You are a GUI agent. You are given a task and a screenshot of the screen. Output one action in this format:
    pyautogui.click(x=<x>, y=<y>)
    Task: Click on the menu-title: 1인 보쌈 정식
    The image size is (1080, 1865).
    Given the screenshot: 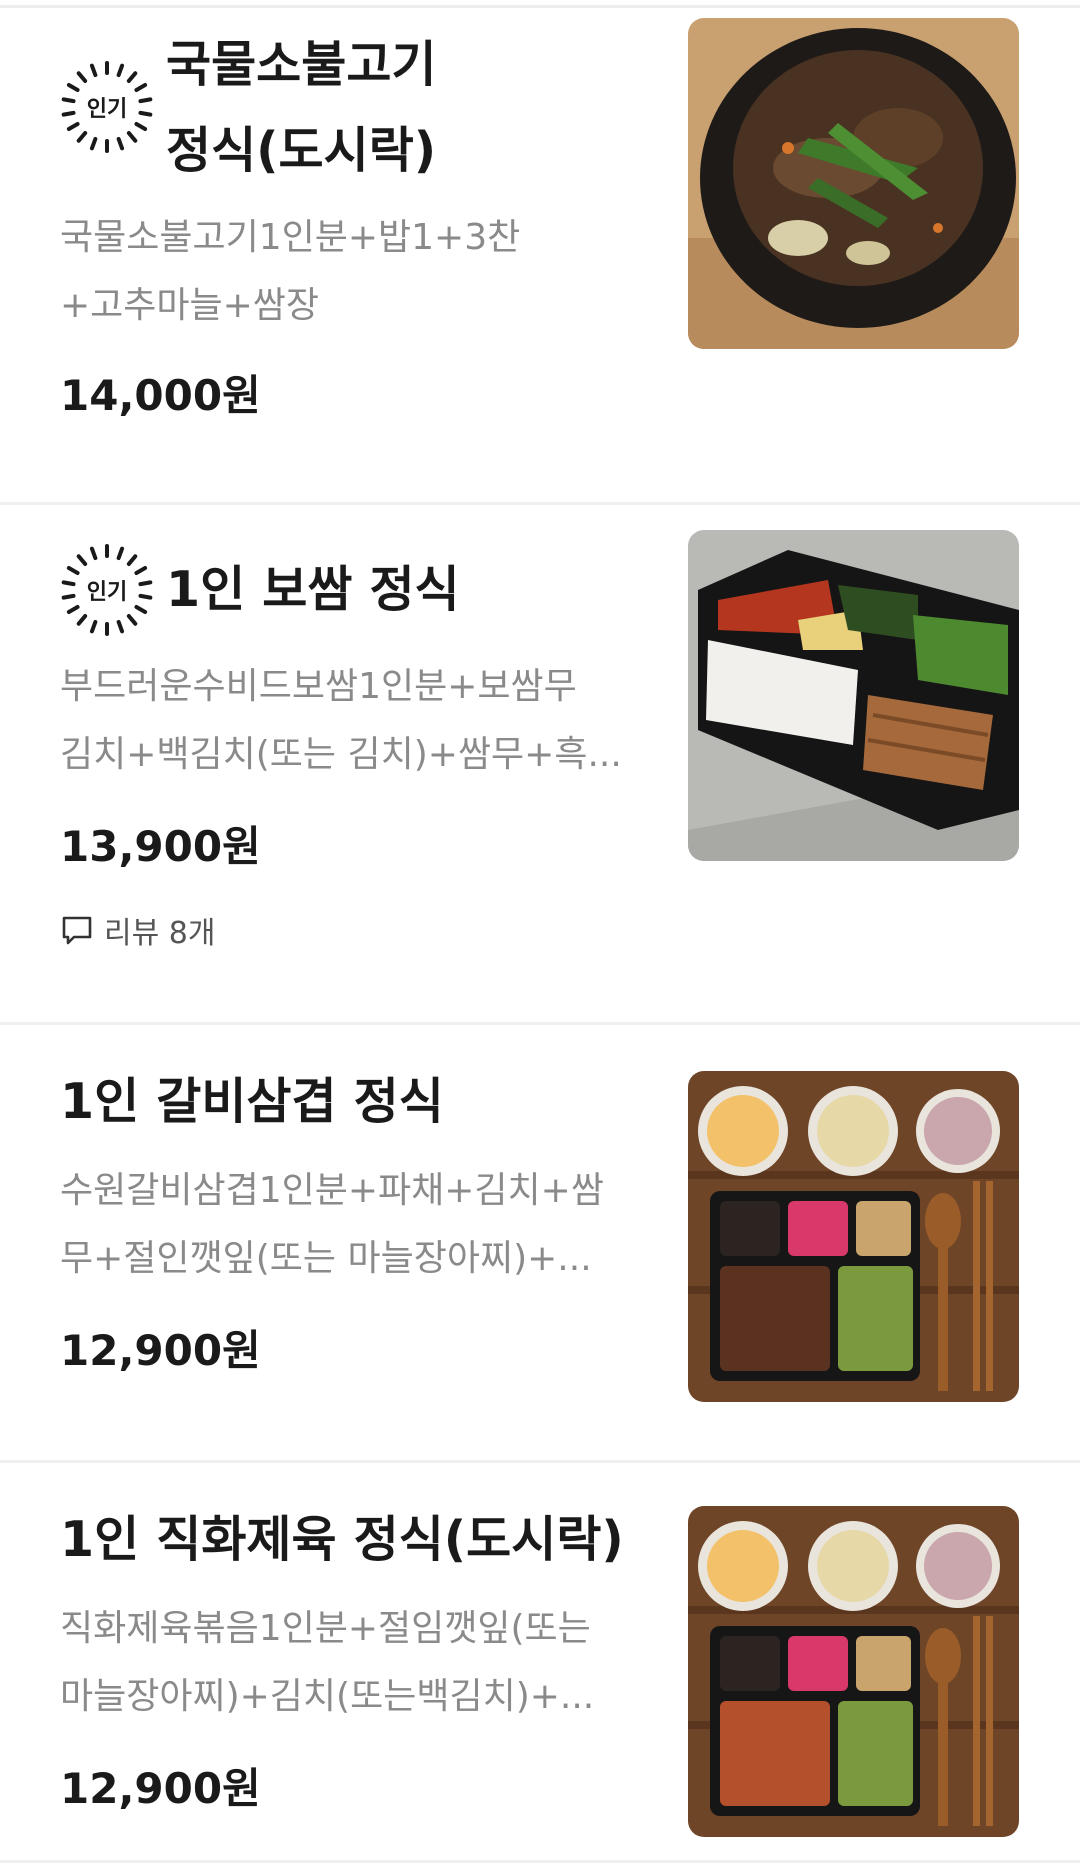 What is the action you would take?
    pyautogui.click(x=313, y=589)
    